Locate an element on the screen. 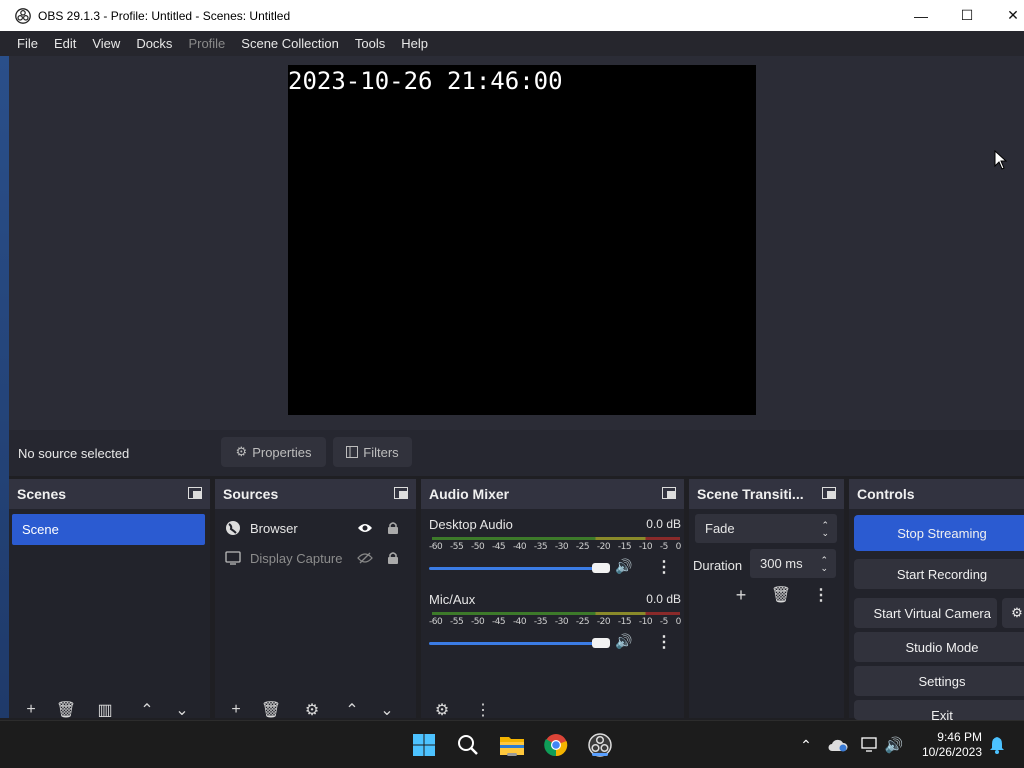 Image resolution: width=1024 pixels, height=768 pixels. remove-transition-icon: 🗑 is located at coordinates (781, 595).